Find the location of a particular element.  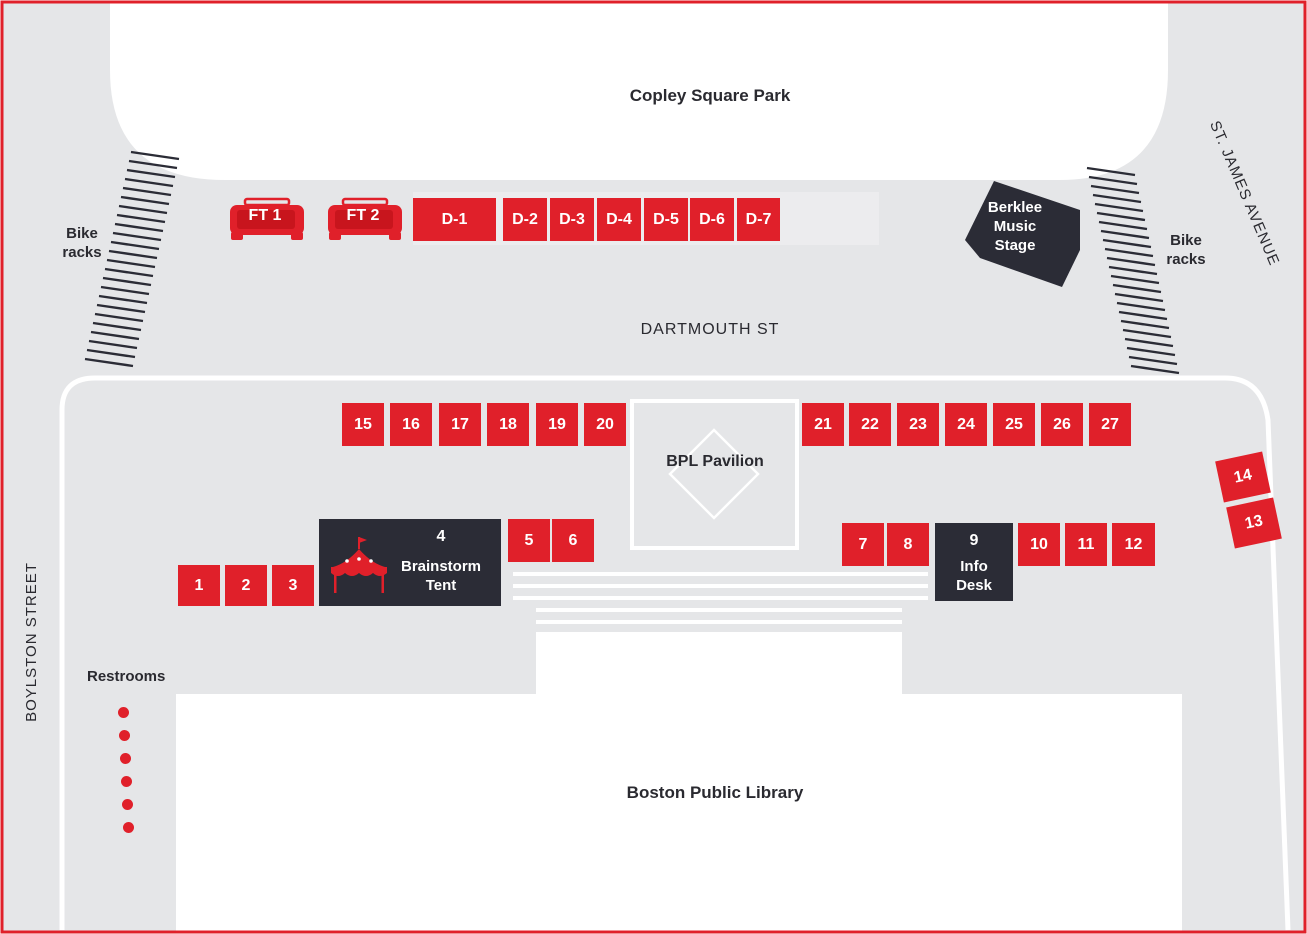

food-truck-1: FT 1 is located at coordinates (267, 219).